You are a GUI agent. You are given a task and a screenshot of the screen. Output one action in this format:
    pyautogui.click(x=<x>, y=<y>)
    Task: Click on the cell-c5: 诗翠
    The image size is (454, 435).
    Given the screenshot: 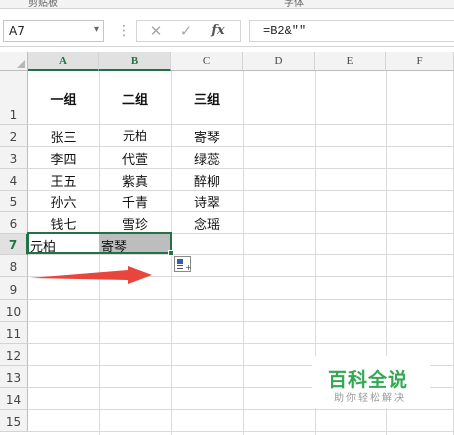 What is the action you would take?
    pyautogui.click(x=207, y=201)
    